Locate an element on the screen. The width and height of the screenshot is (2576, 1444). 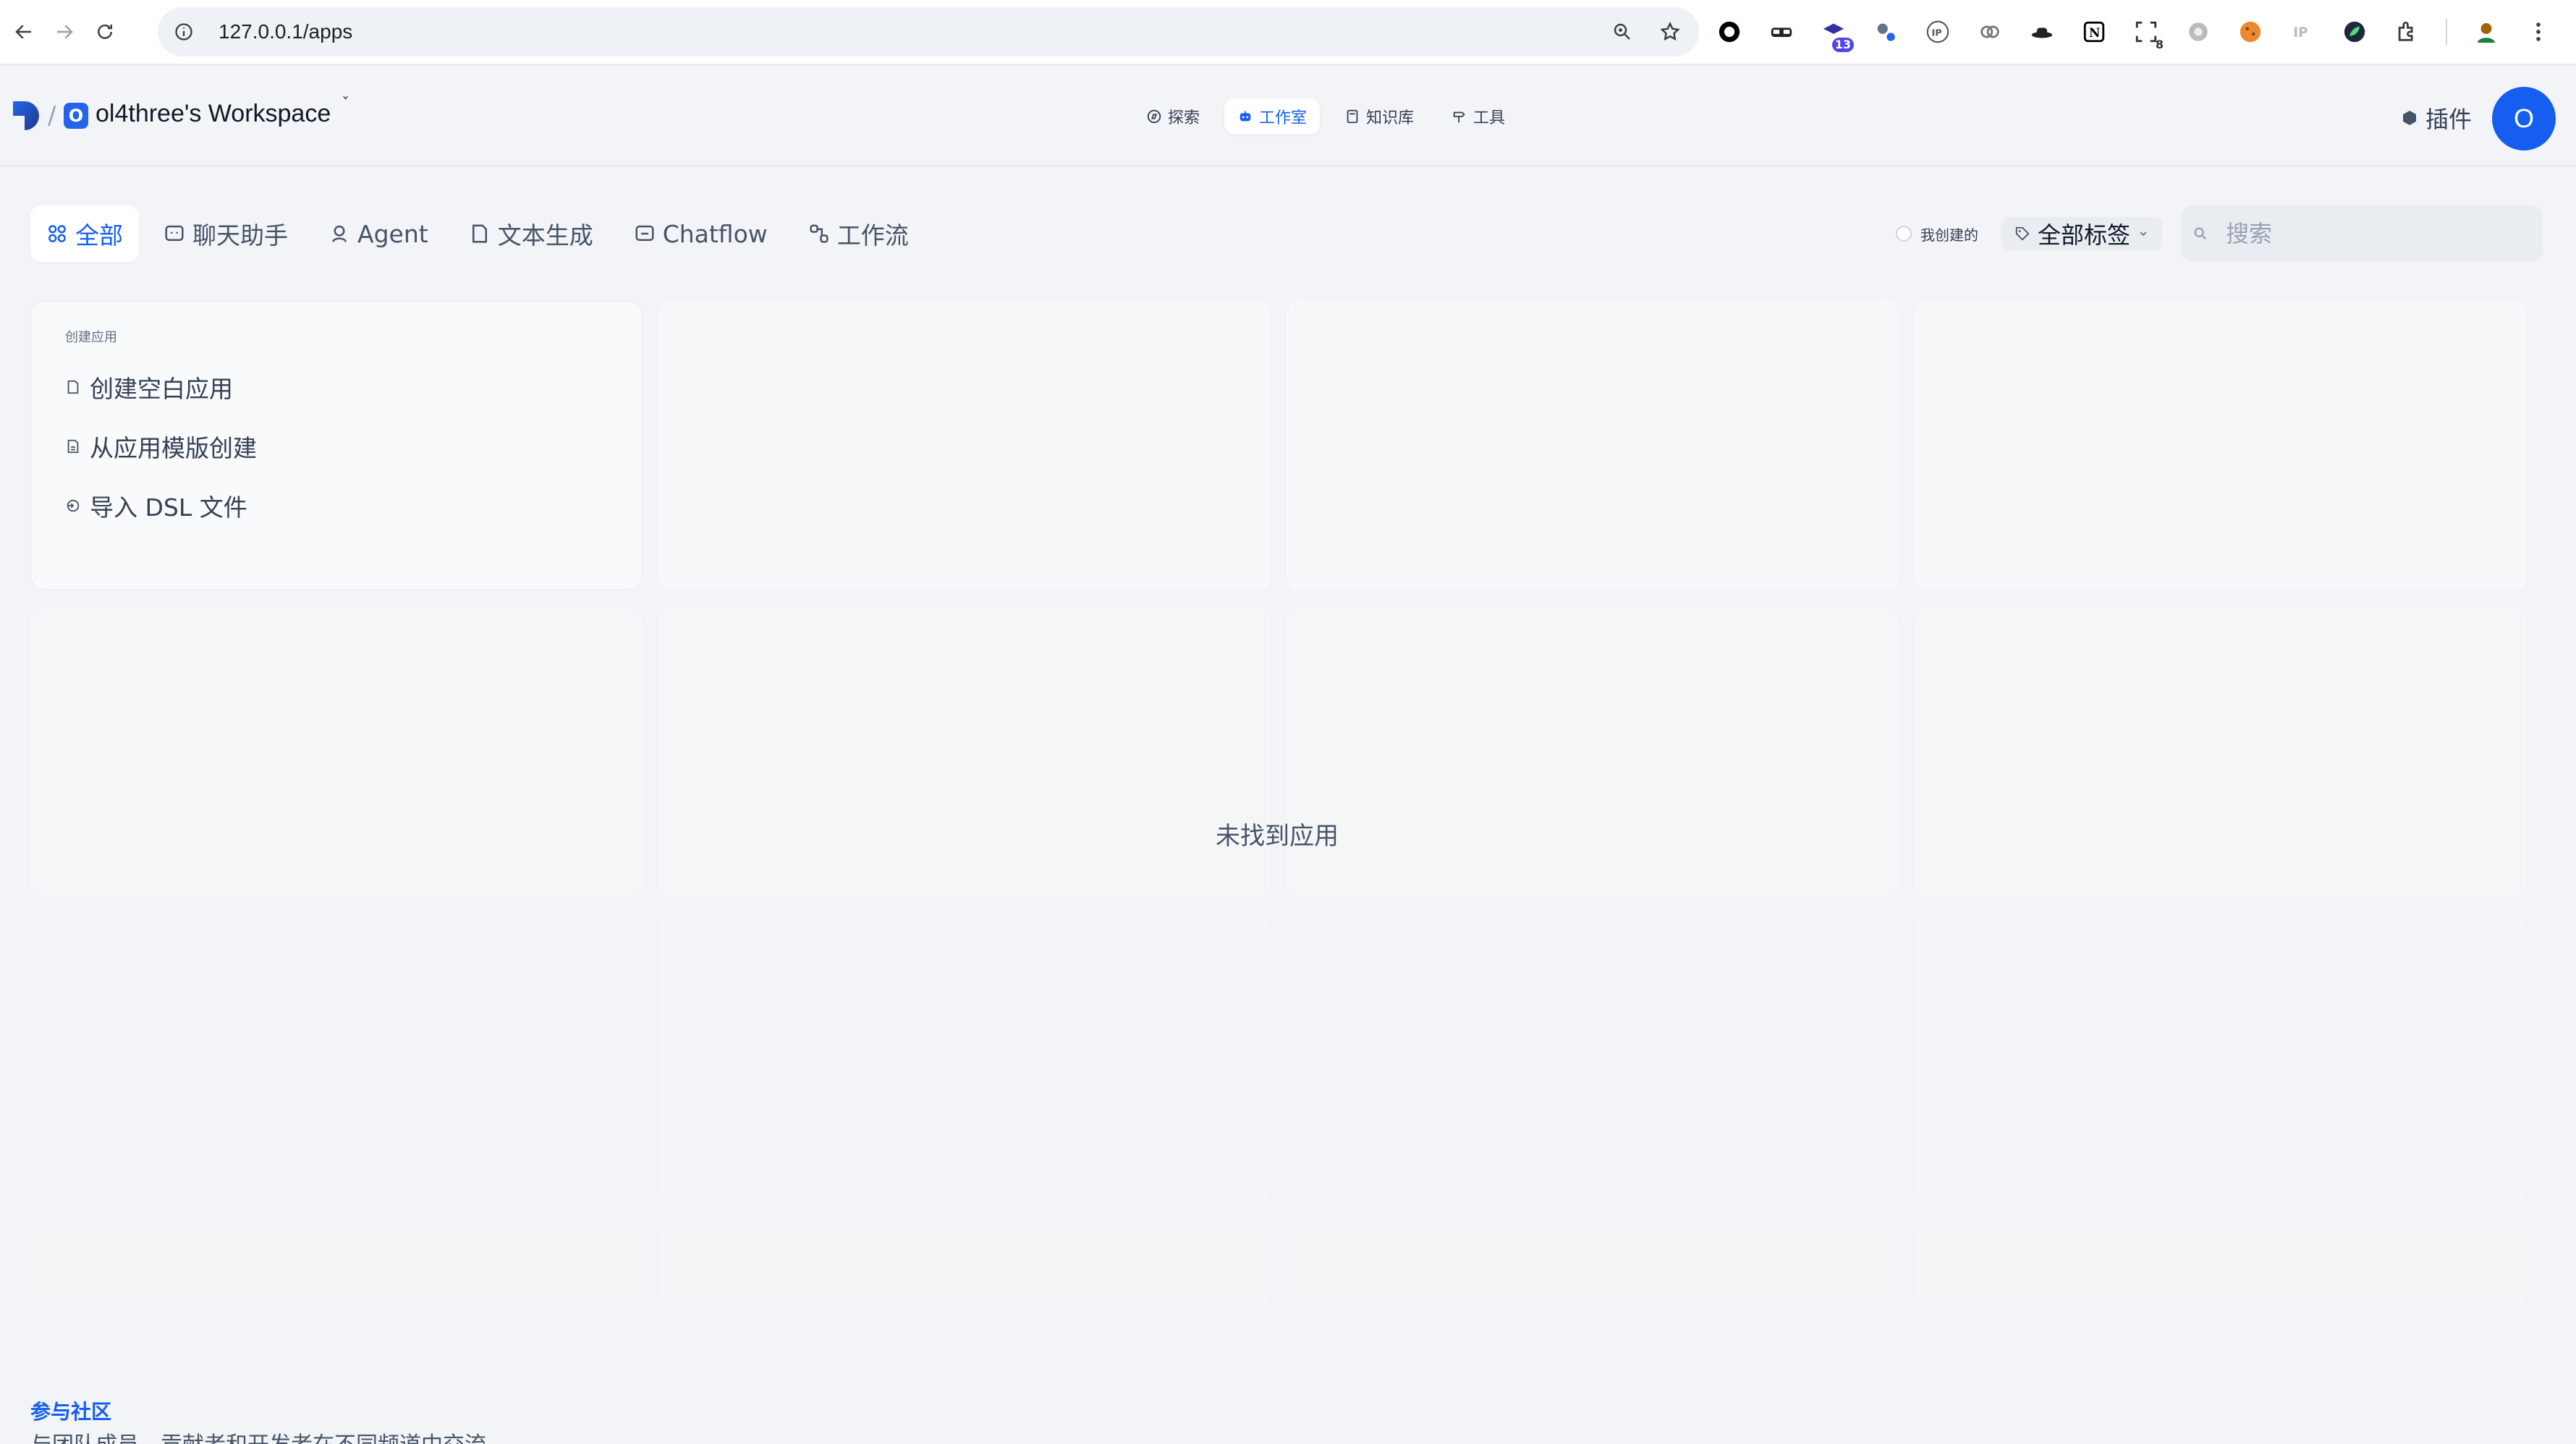
community-description: 与团队成员、贡献者和开发者在不同频道中交流 is located at coordinates (258, 1435).